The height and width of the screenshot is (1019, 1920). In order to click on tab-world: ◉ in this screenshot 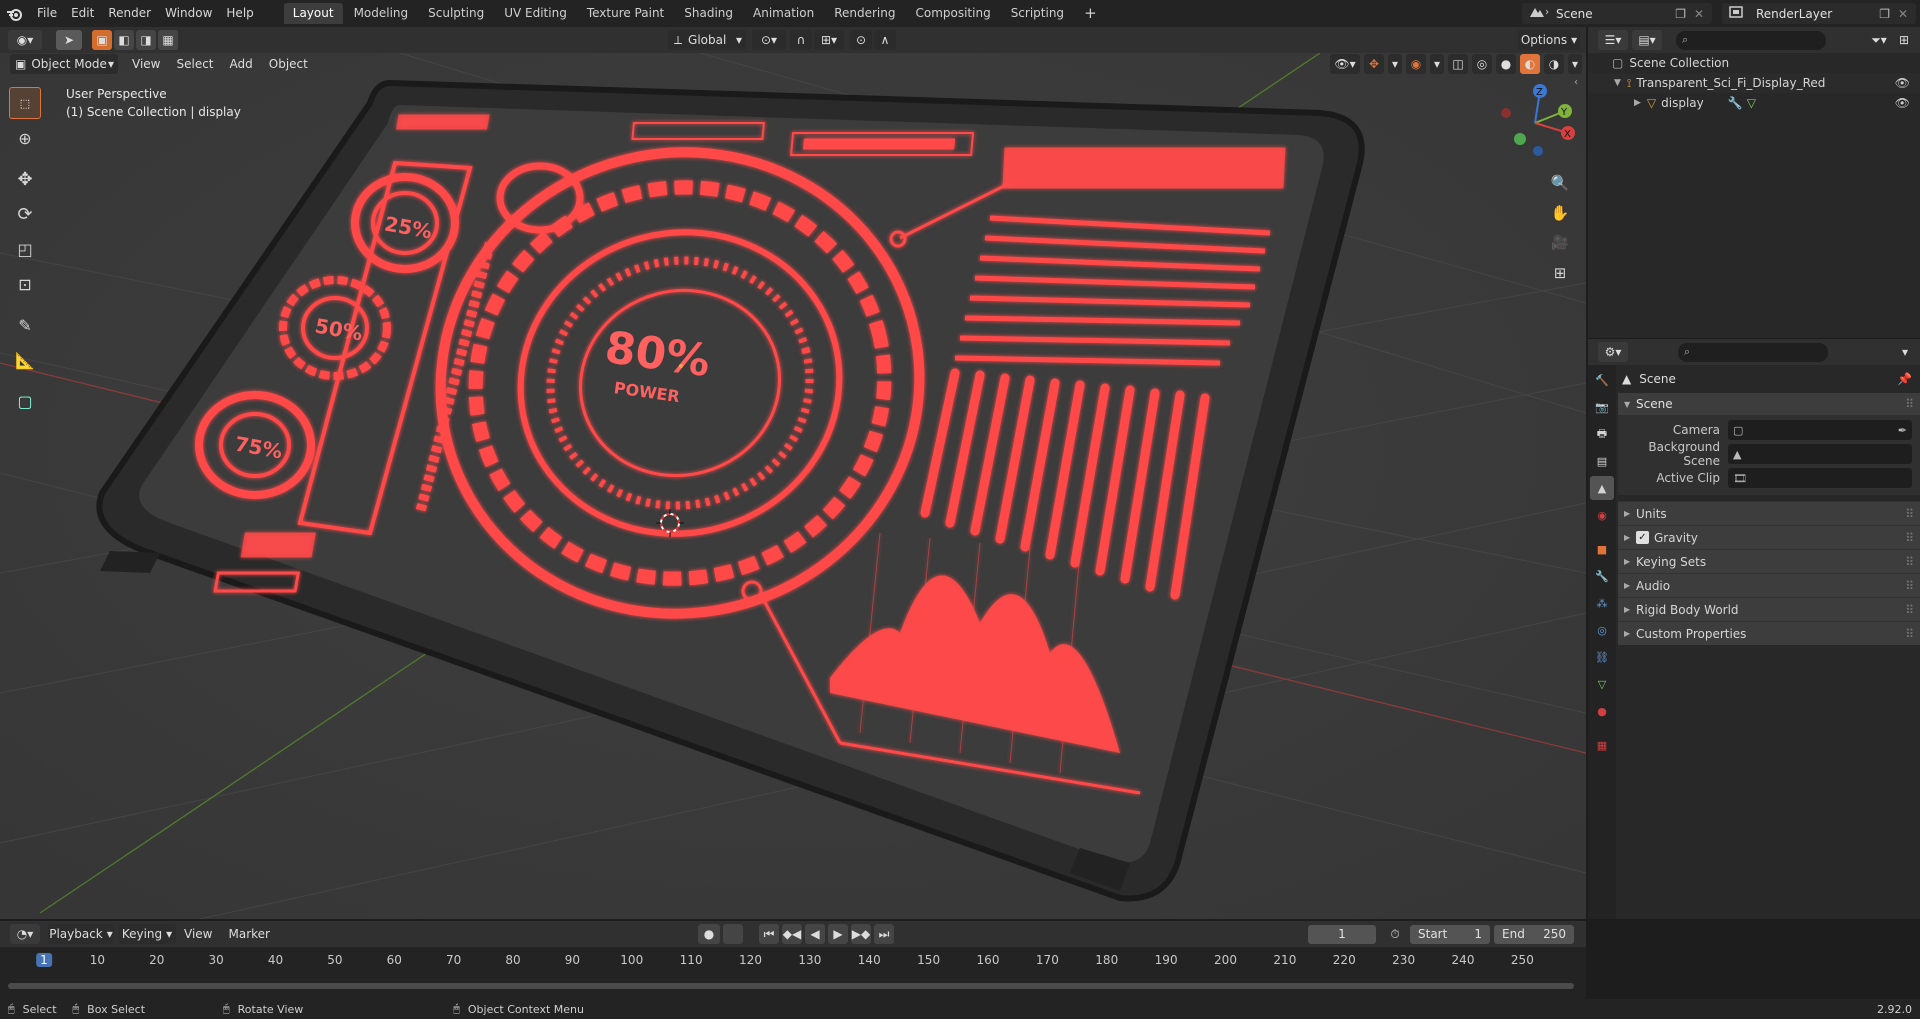, I will do `click(1602, 515)`.